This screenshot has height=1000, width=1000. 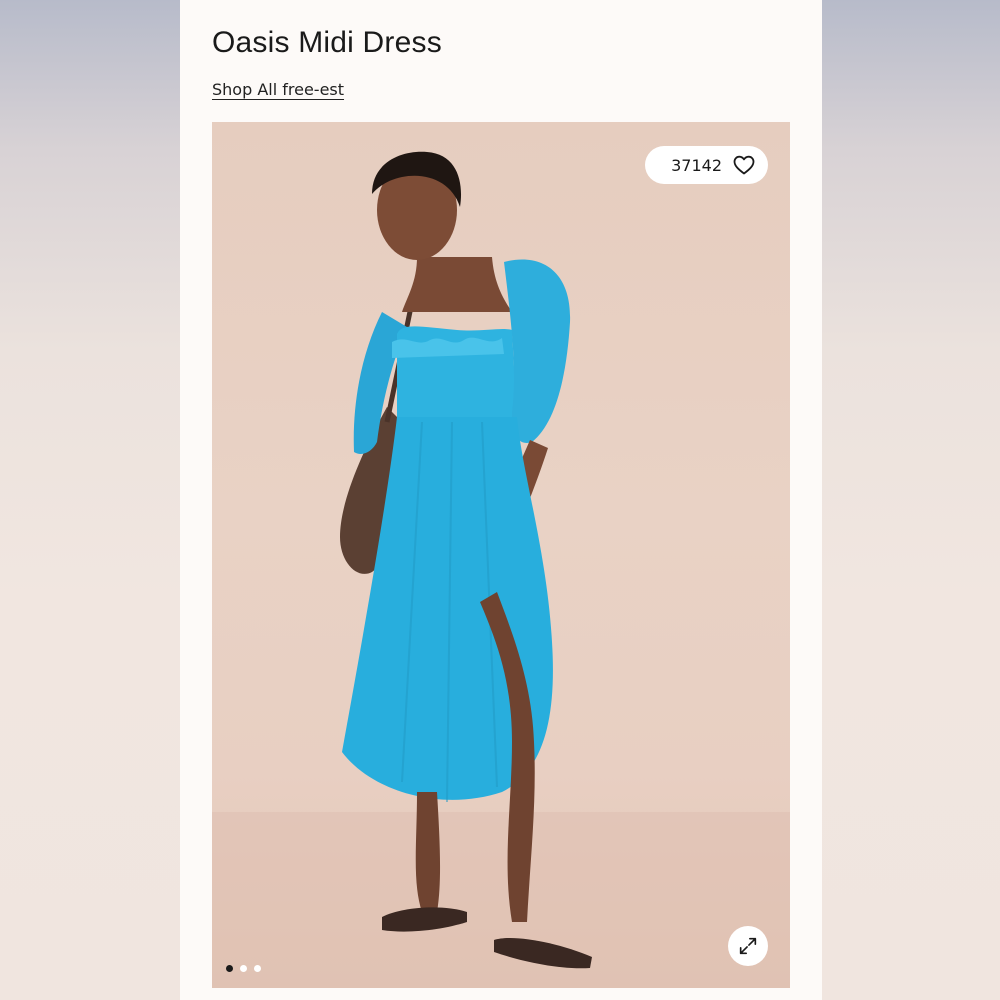 I want to click on likes-count: 37142, so click(x=696, y=165).